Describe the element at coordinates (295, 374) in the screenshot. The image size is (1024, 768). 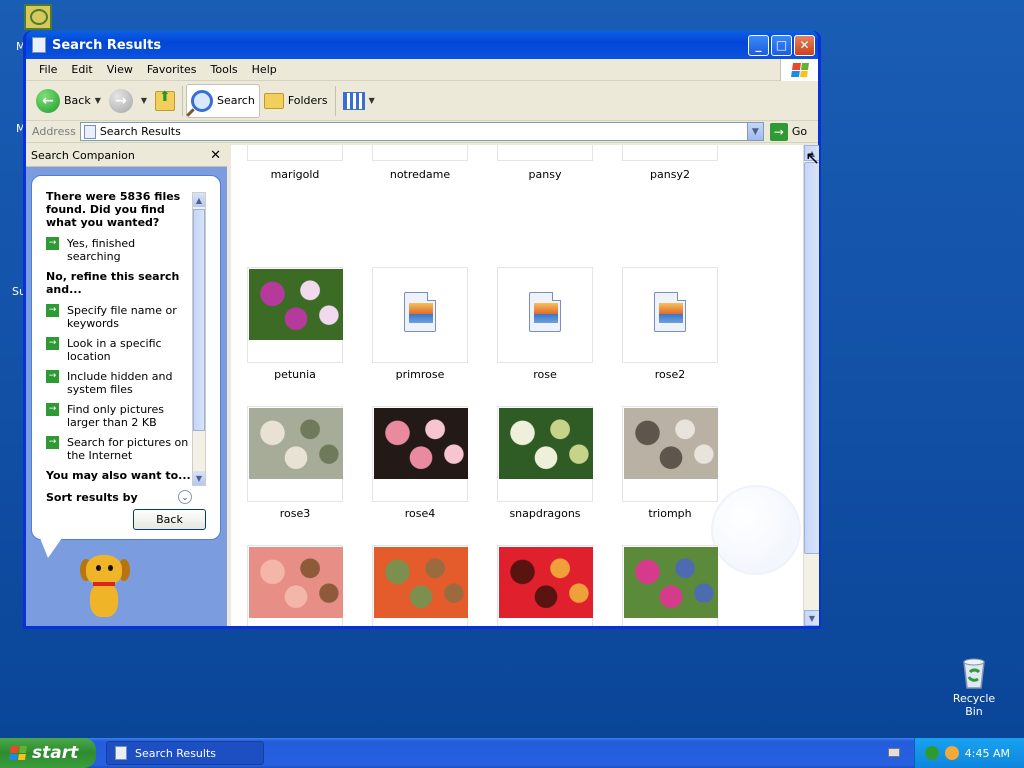
I see `file-name-label: petunia` at that location.